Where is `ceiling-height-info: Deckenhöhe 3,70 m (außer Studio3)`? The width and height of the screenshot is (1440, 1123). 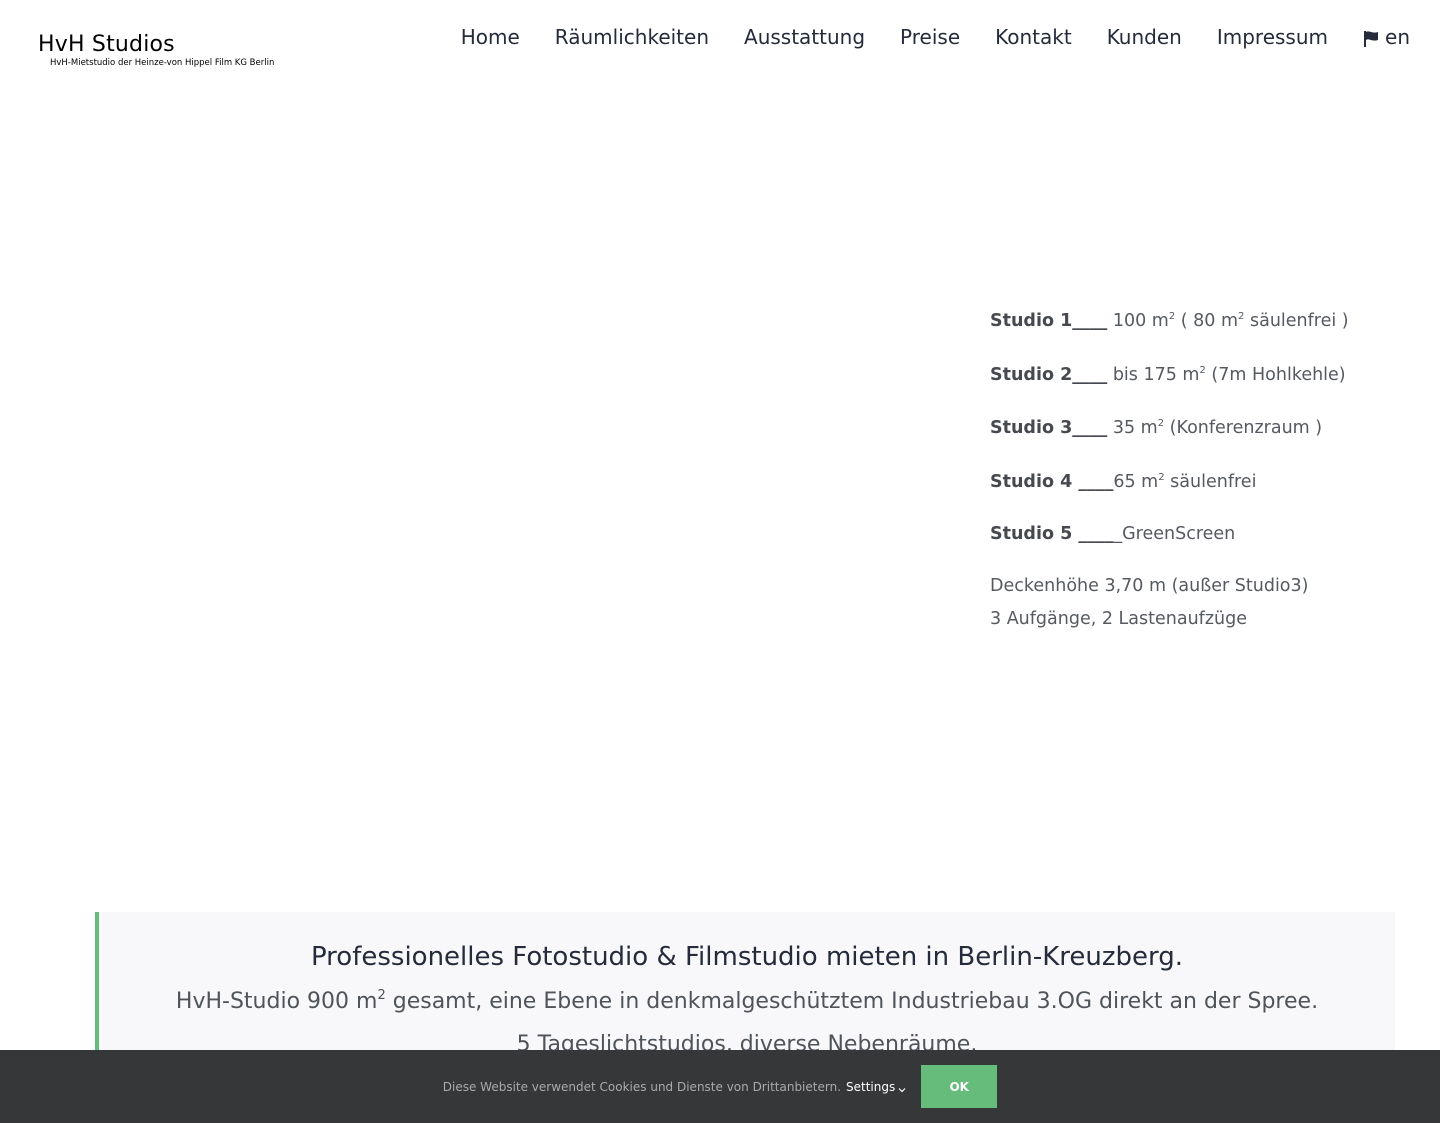 ceiling-height-info: Deckenhöhe 3,70 m (außer Studio3) is located at coordinates (1149, 586).